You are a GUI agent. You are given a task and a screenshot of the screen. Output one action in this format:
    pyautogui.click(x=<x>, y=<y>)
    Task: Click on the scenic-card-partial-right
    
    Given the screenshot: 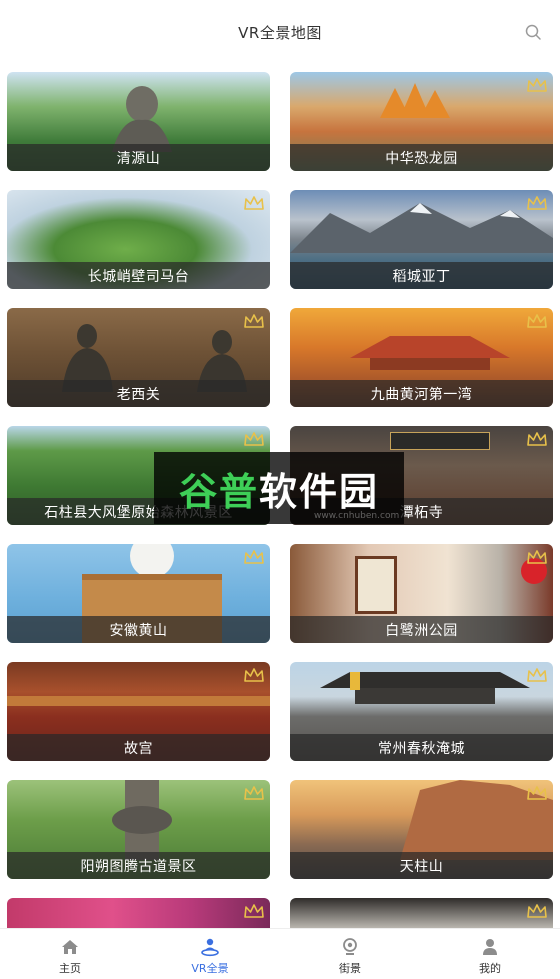 What is the action you would take?
    pyautogui.click(x=421, y=913)
    